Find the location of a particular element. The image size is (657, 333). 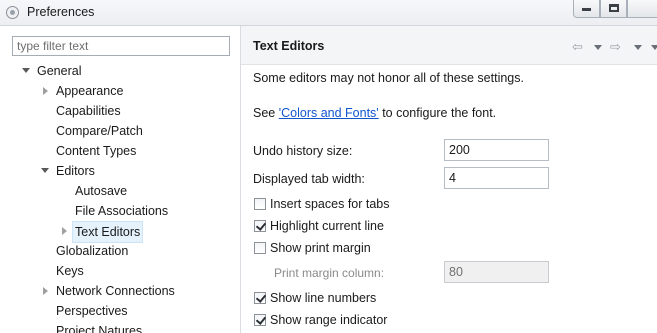

tree-item-label: Autosave is located at coordinates (101, 191).